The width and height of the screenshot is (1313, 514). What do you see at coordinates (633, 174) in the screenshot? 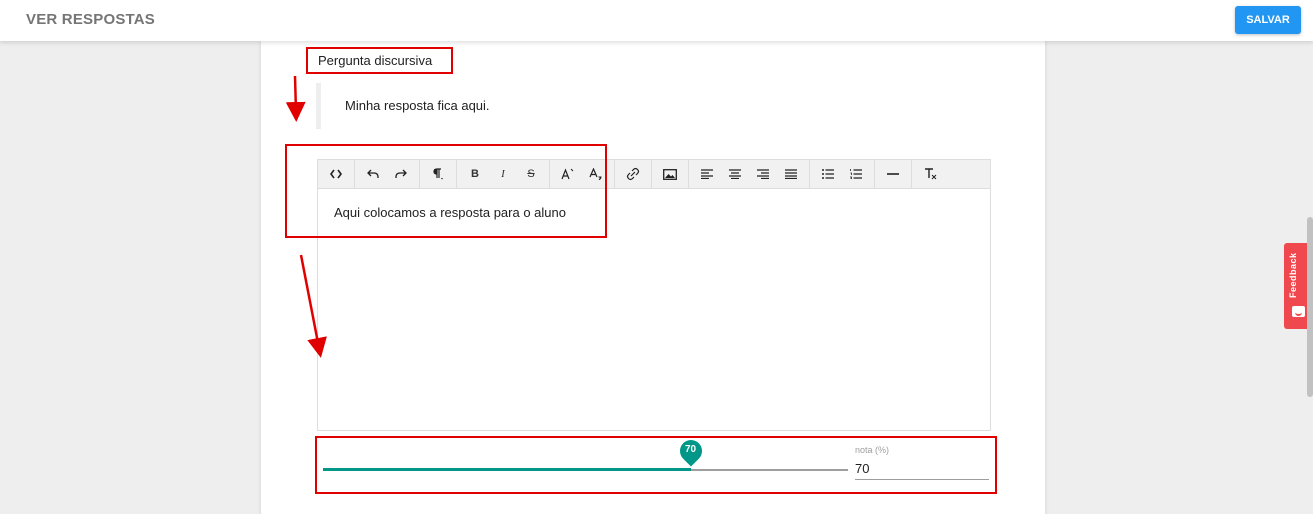
I see `link-icon` at bounding box center [633, 174].